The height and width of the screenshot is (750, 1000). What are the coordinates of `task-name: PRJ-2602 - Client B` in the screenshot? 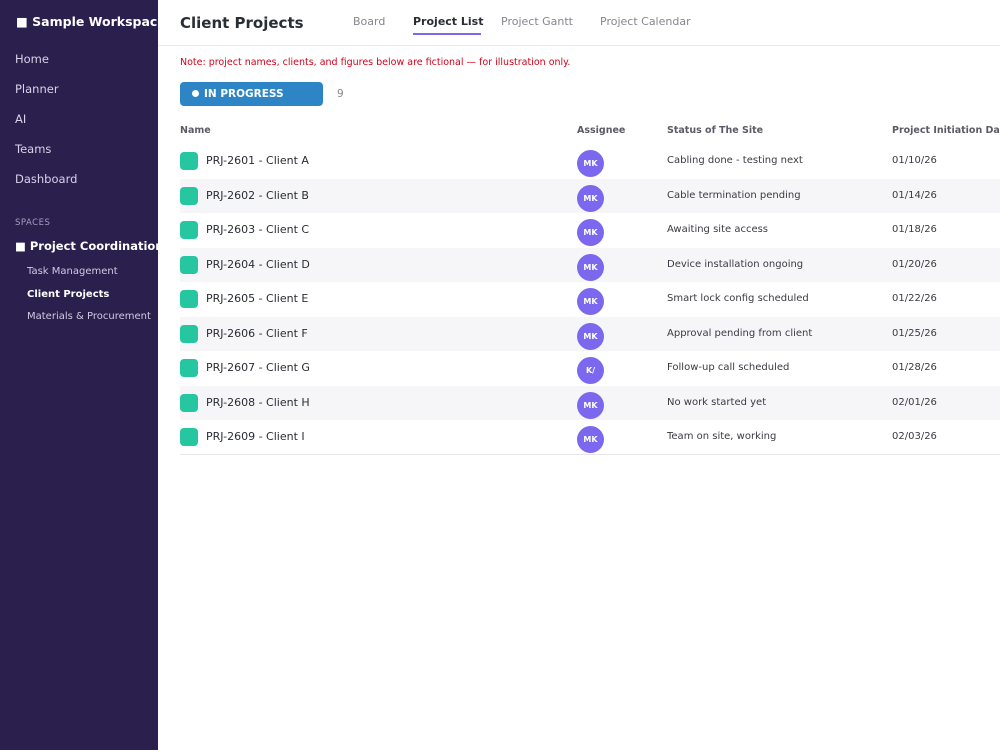 It's located at (257, 195).